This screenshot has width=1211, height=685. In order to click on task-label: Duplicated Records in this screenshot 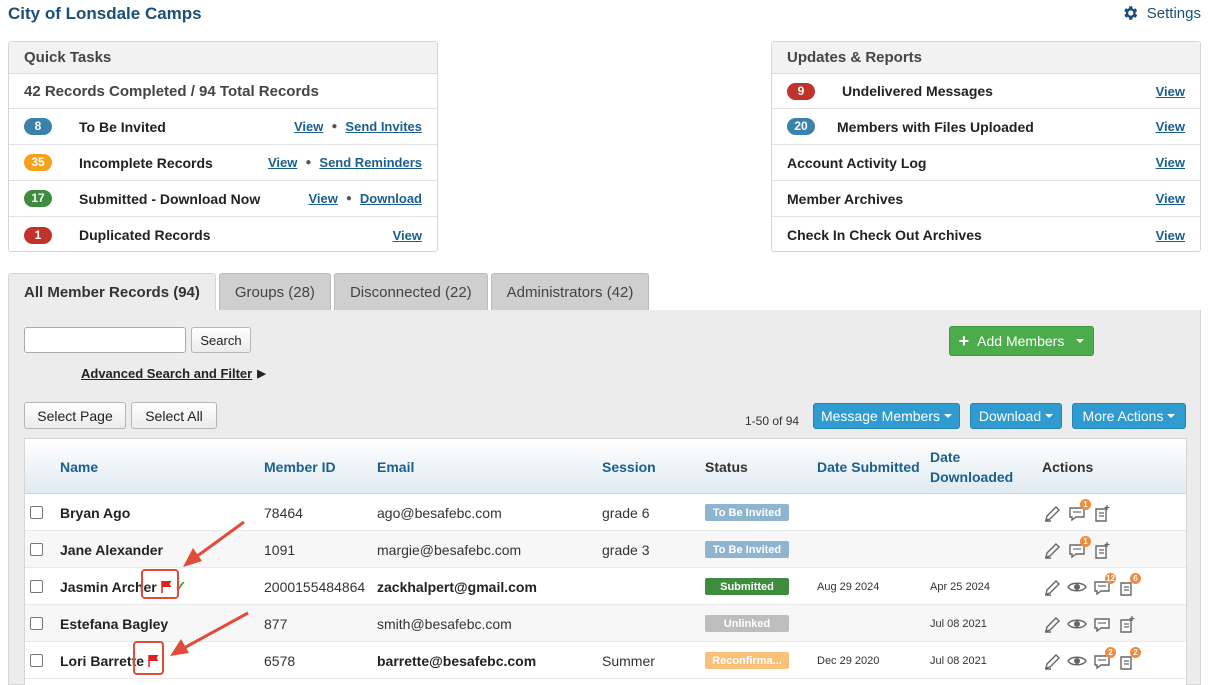, I will do `click(145, 235)`.